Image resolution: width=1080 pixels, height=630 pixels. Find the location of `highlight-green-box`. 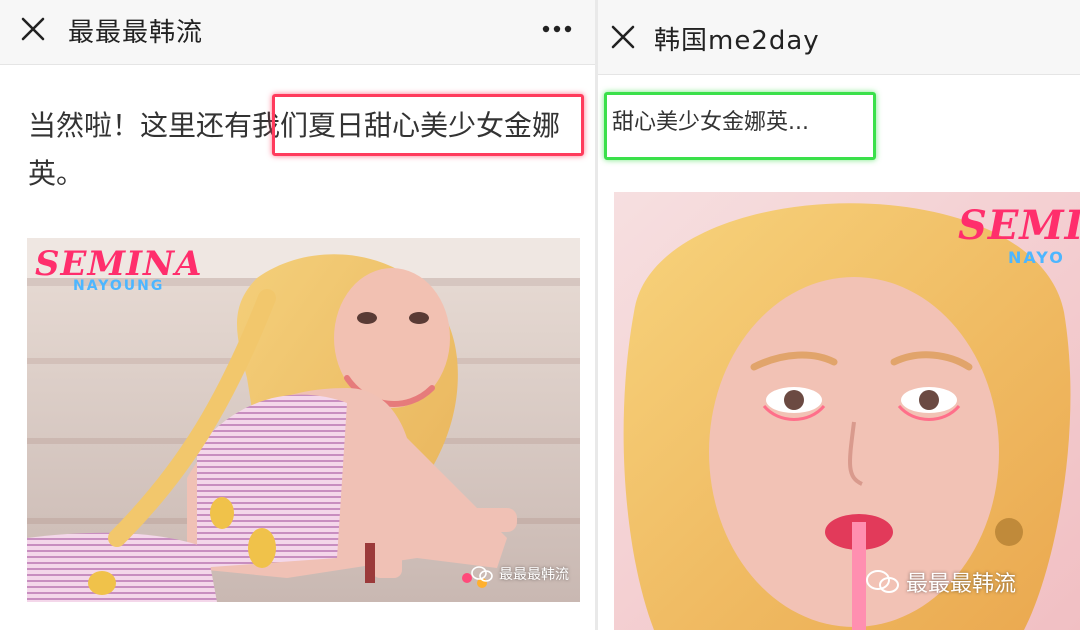

highlight-green-box is located at coordinates (740, 126).